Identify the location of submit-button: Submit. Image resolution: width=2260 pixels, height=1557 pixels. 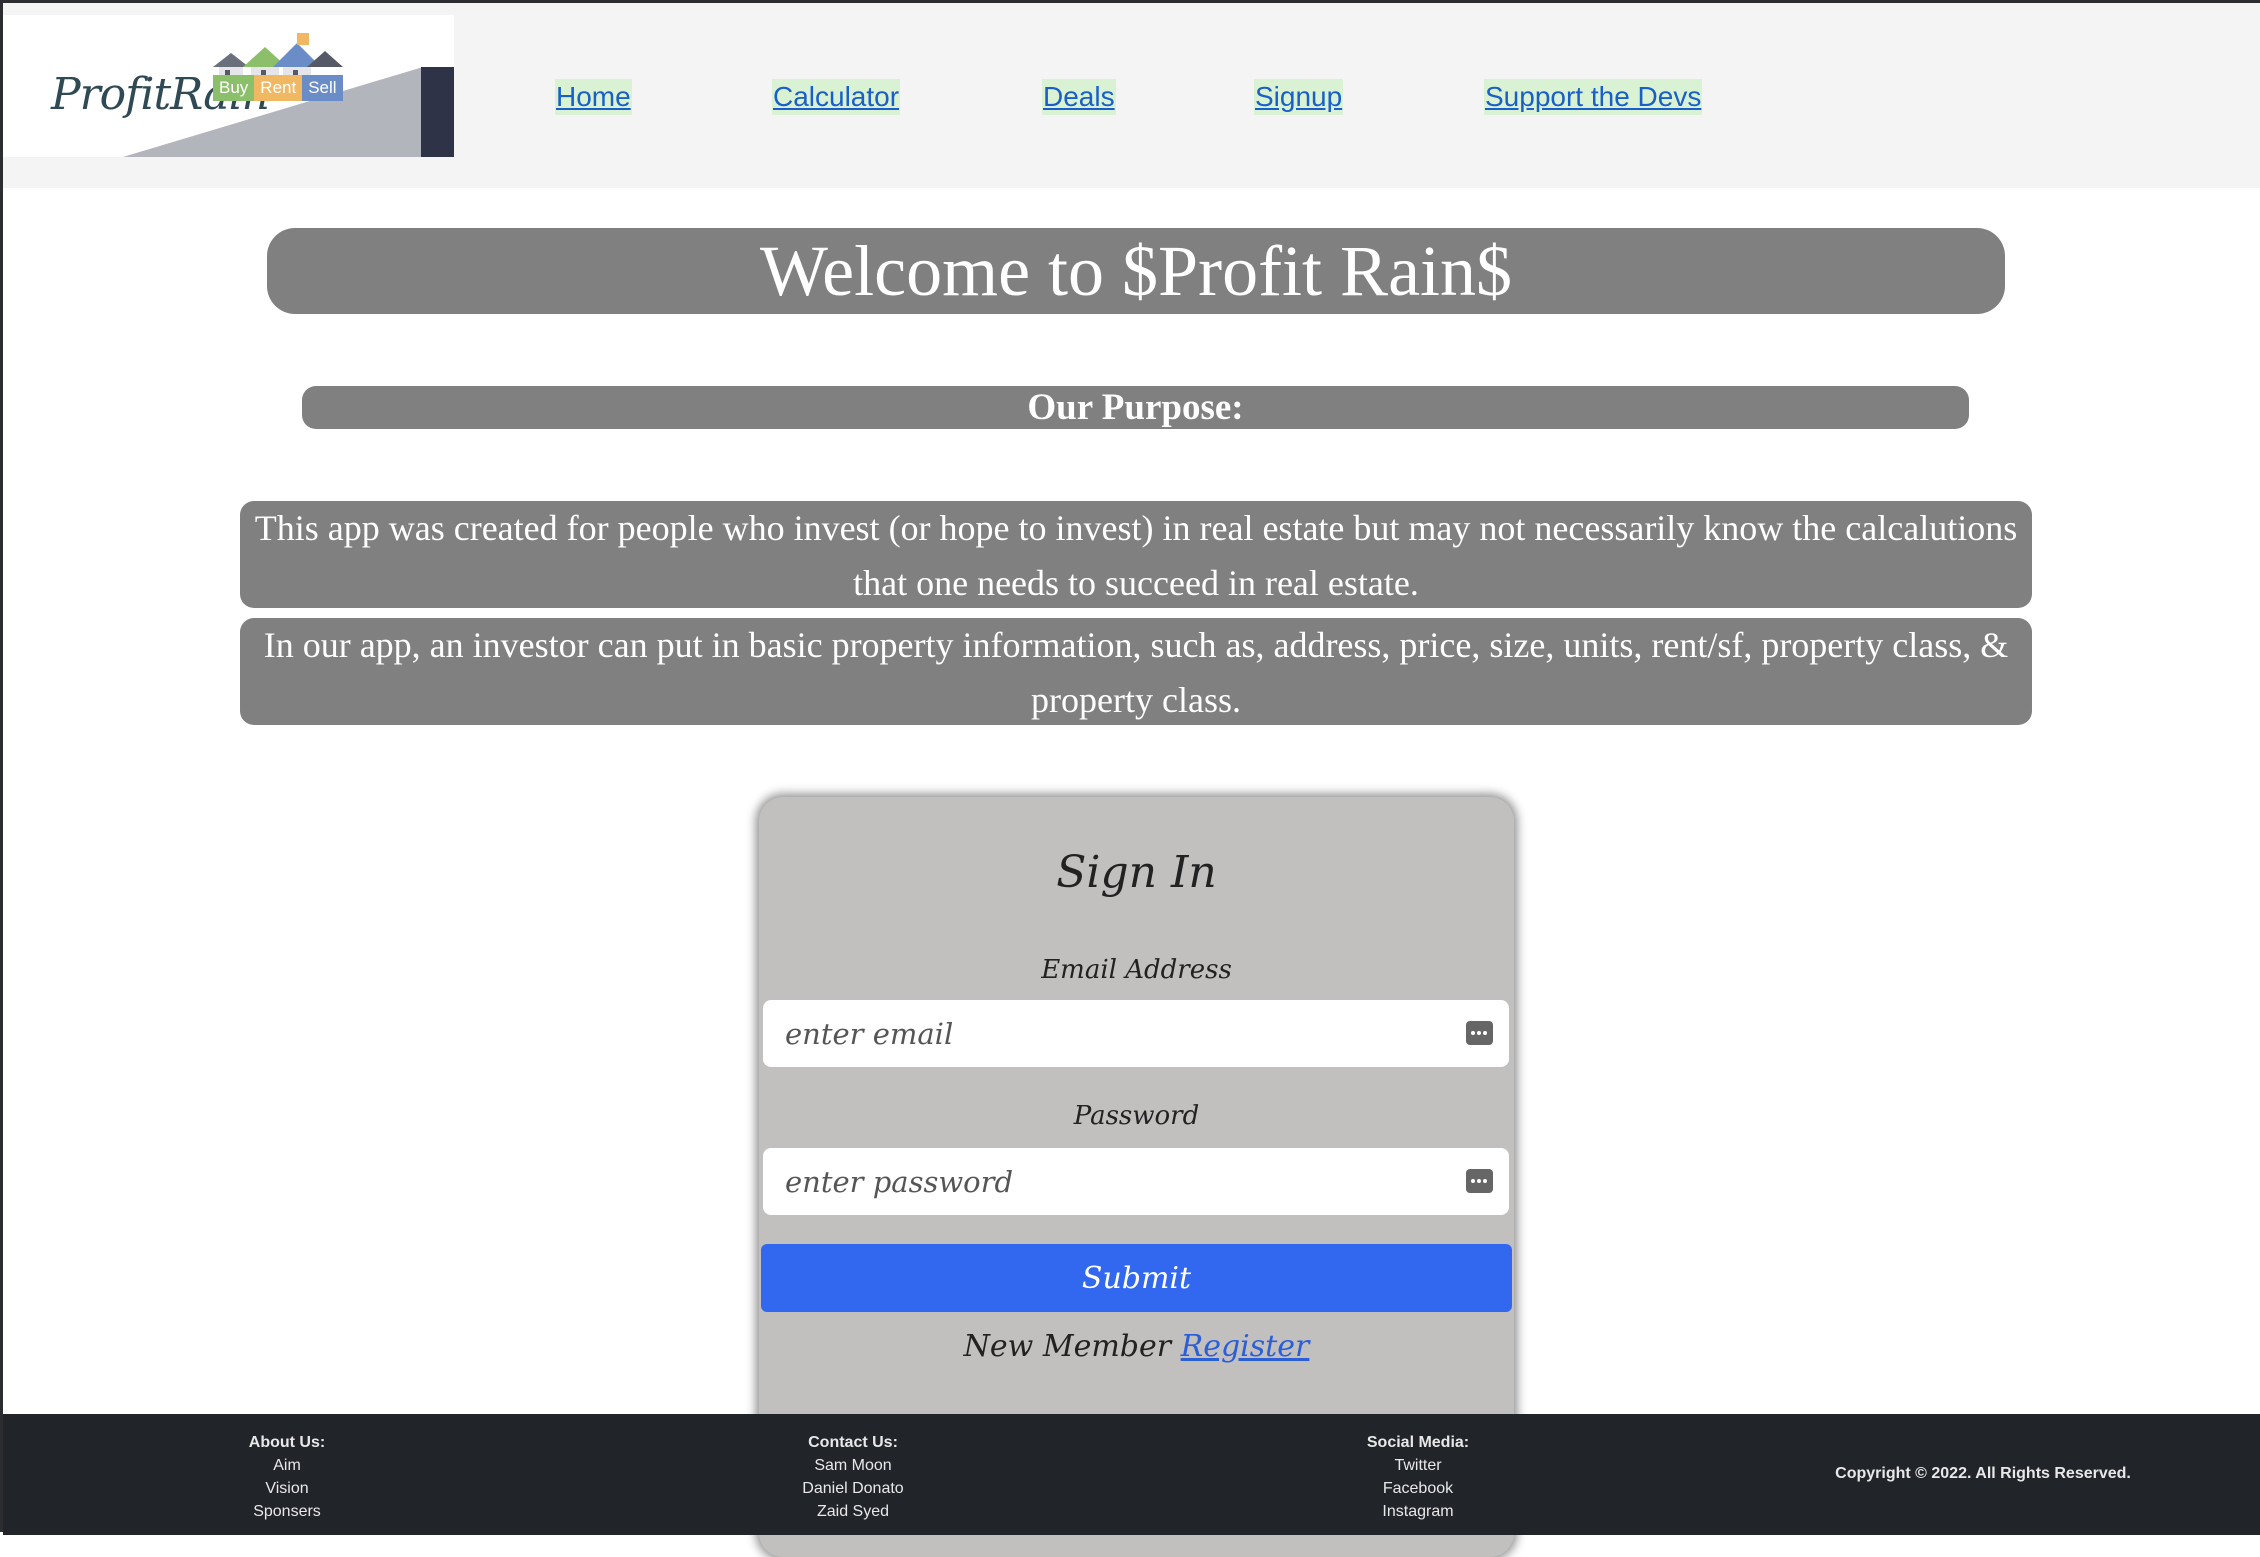
(1136, 1278).